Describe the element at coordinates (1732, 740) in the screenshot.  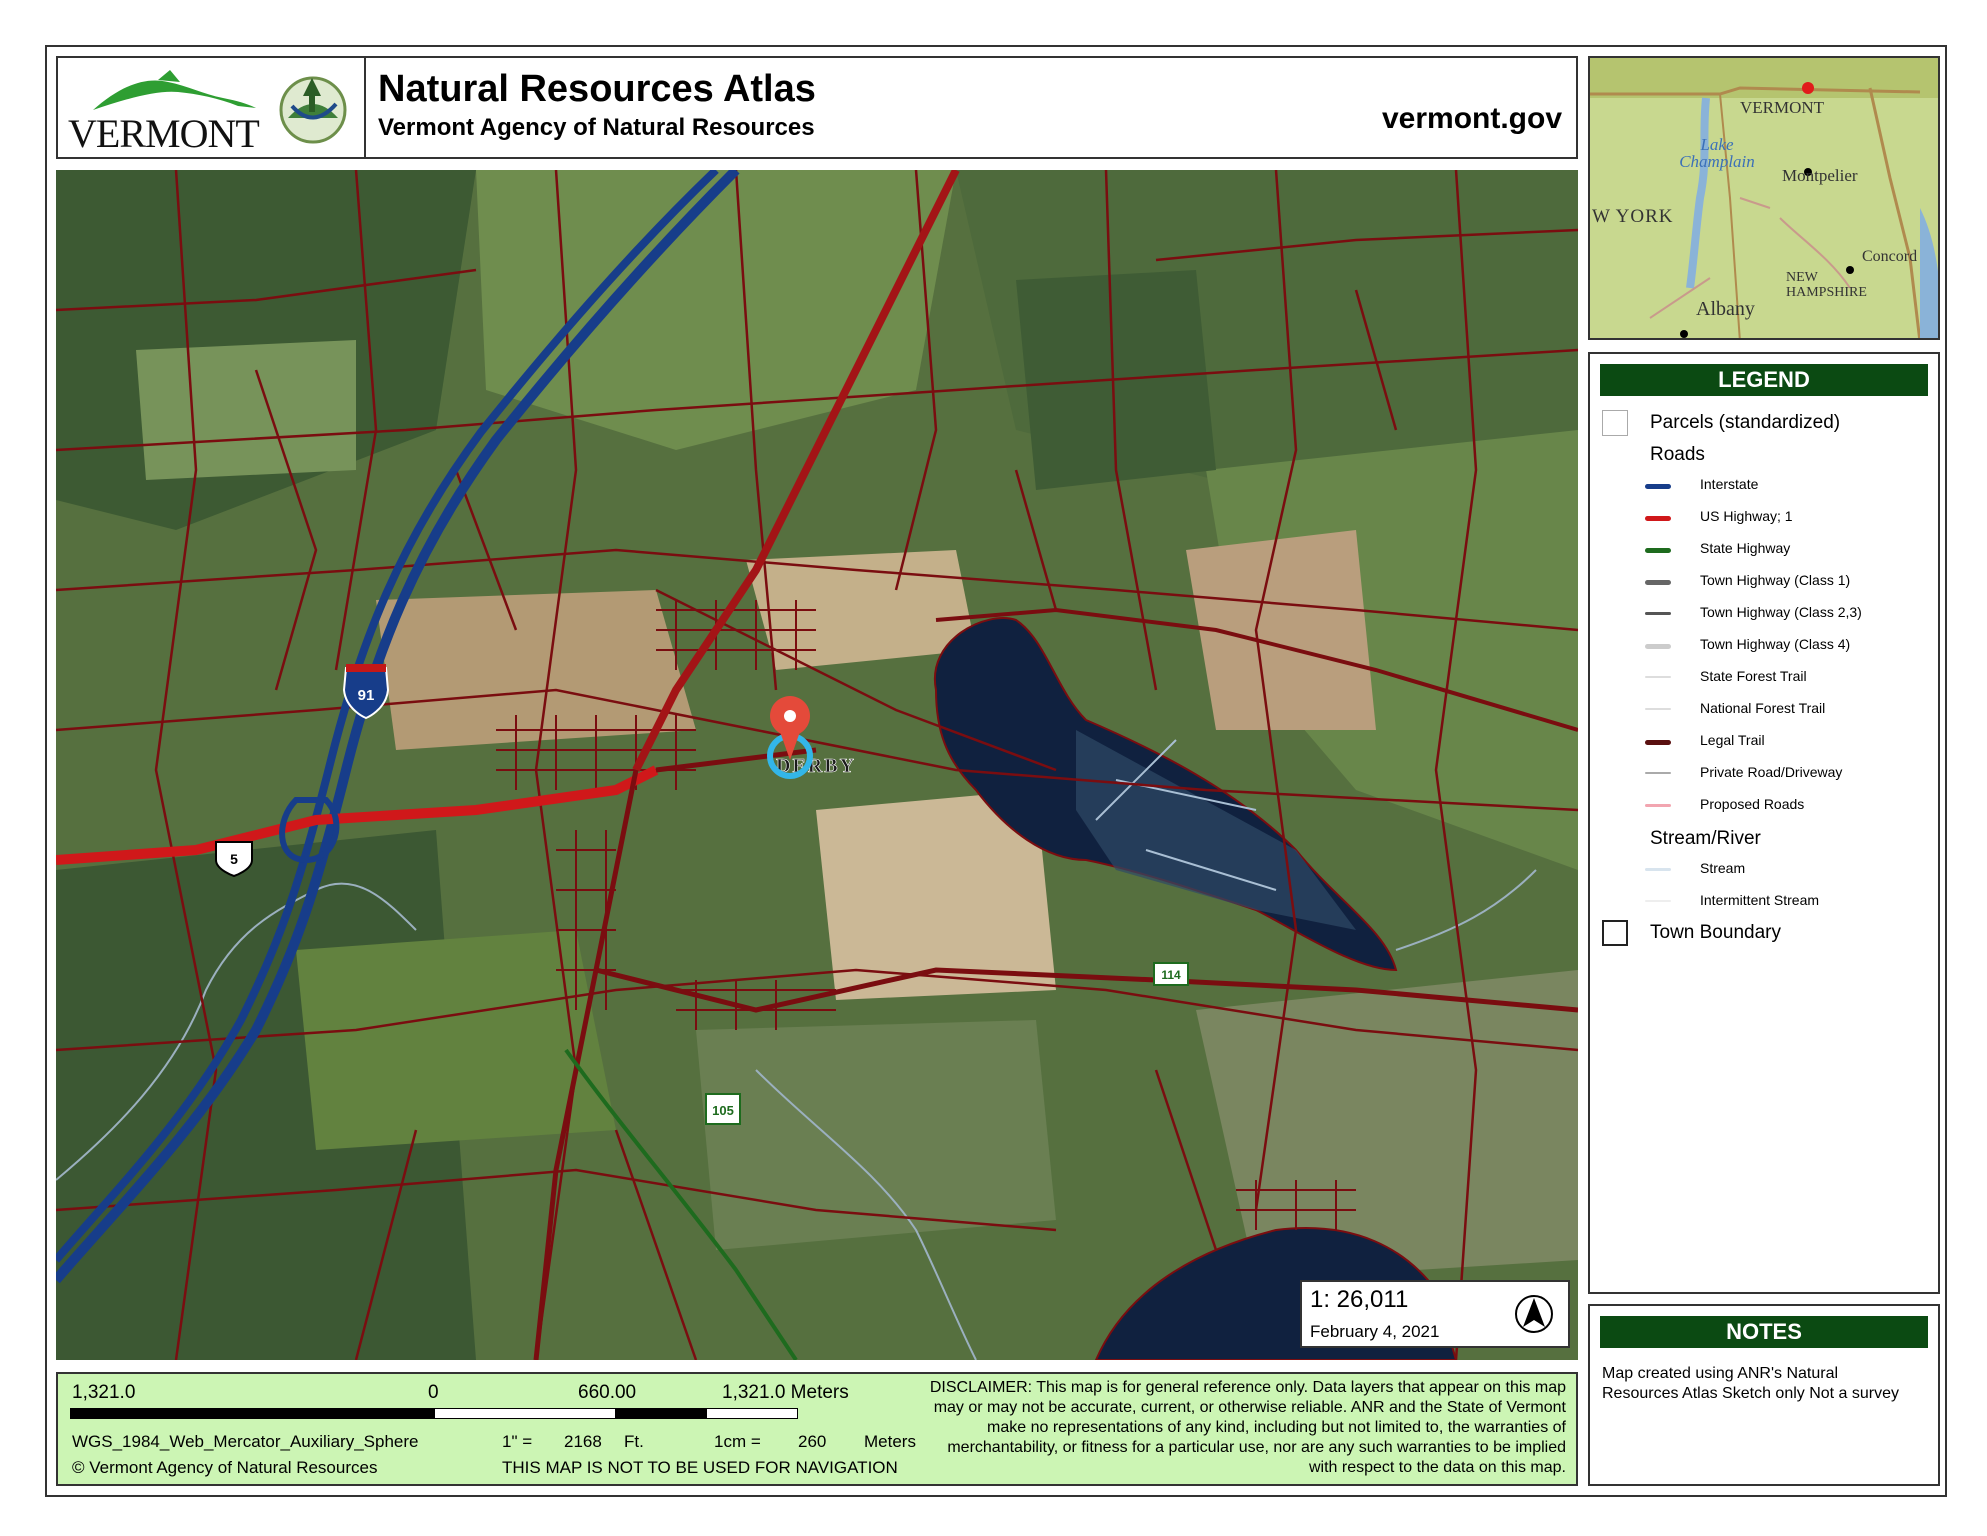
I see `legend-legal-trail: Legal Trail` at that location.